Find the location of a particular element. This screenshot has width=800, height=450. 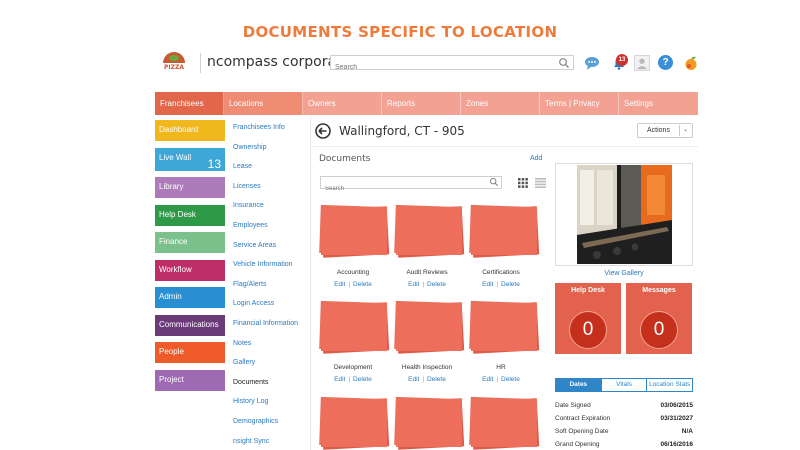

folder-hr is located at coordinates (504, 327).